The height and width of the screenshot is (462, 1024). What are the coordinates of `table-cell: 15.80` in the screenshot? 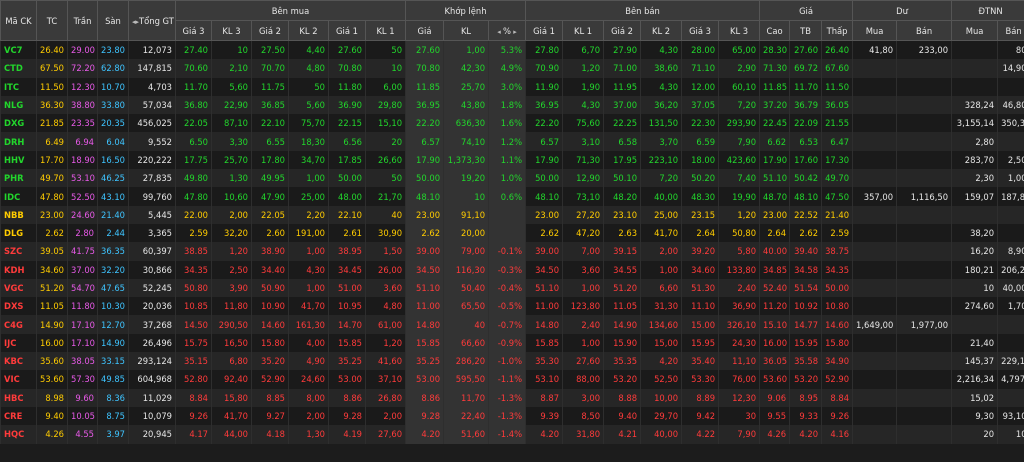 It's located at (837, 343).